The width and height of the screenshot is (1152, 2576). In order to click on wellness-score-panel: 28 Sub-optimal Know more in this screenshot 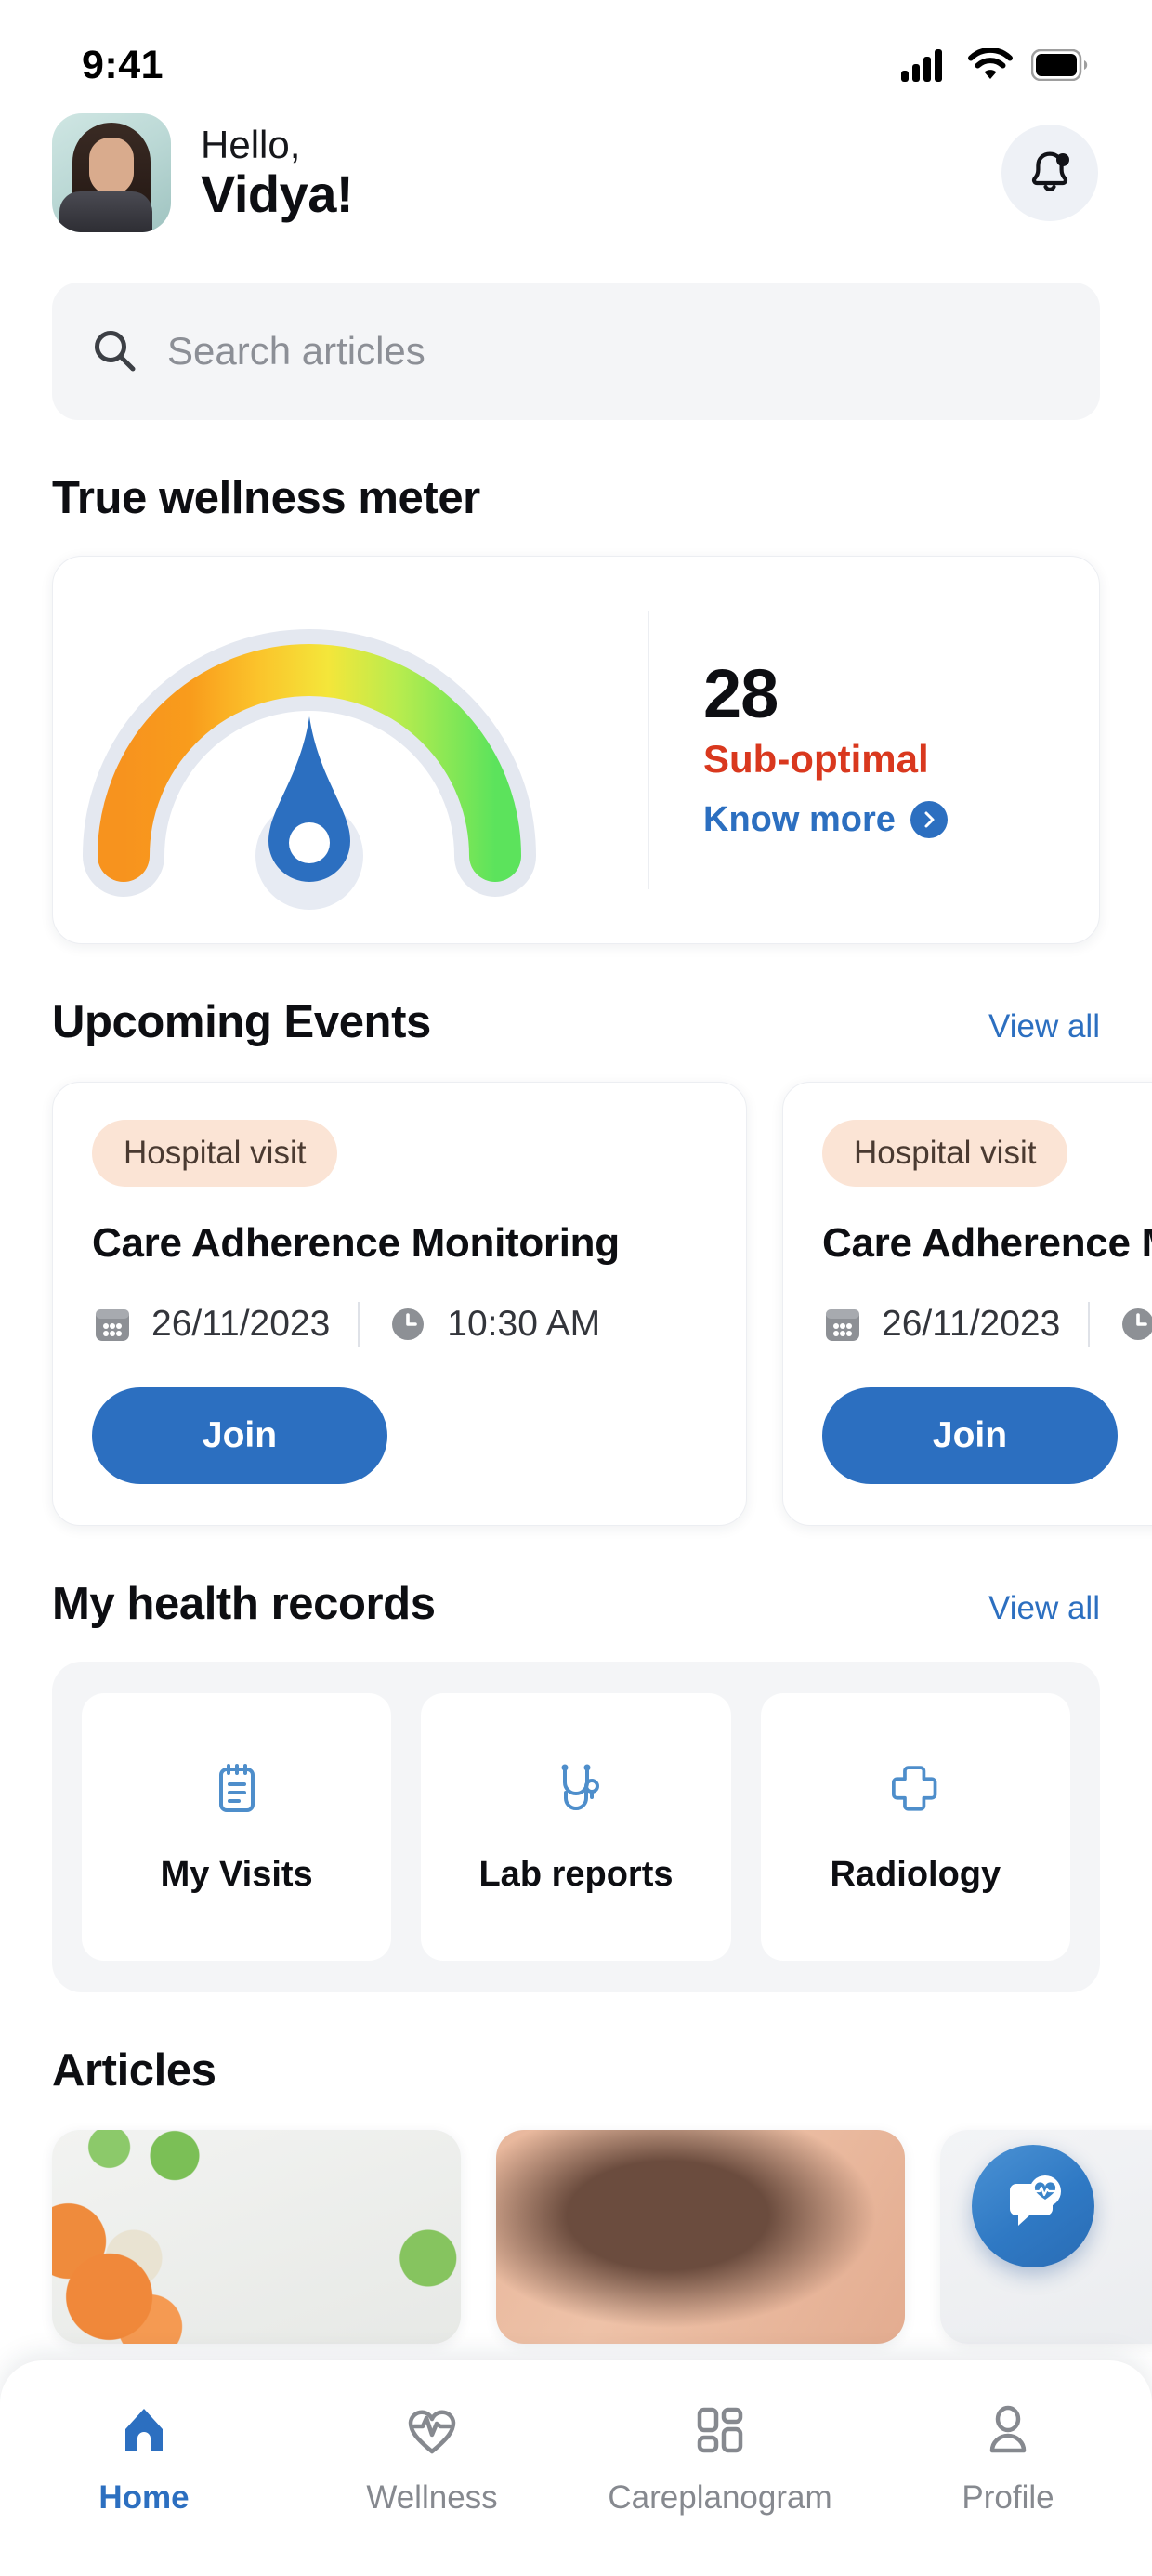, I will do `click(873, 750)`.